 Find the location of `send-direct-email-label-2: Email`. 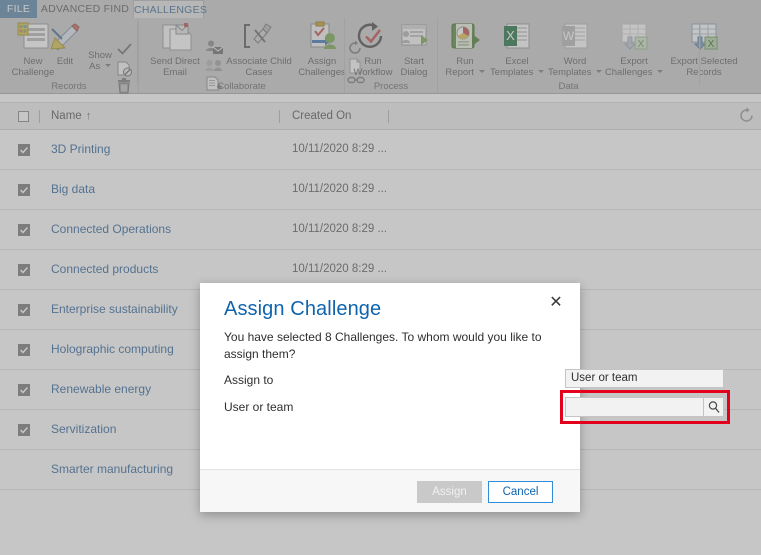

send-direct-email-label-2: Email is located at coordinates (175, 72).